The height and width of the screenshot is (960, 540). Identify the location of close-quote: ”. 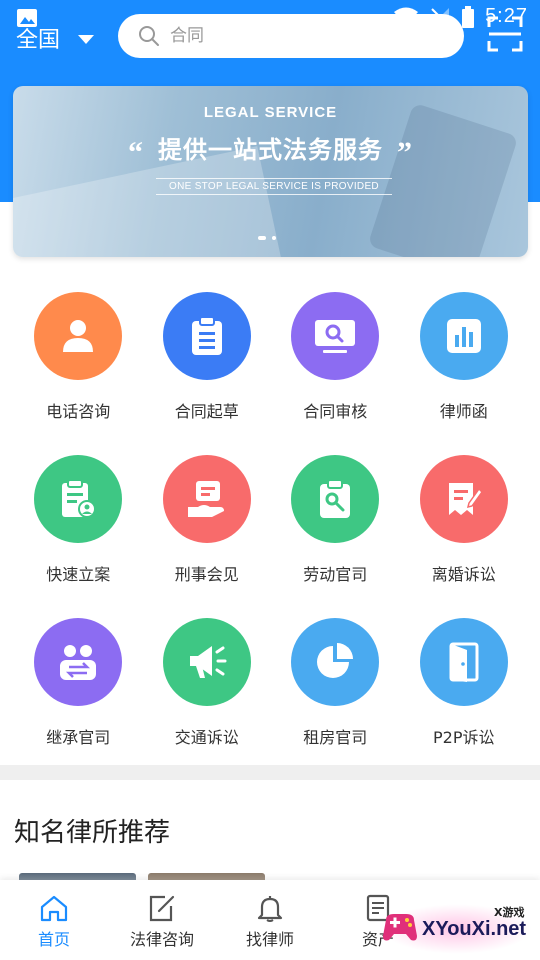
(405, 152).